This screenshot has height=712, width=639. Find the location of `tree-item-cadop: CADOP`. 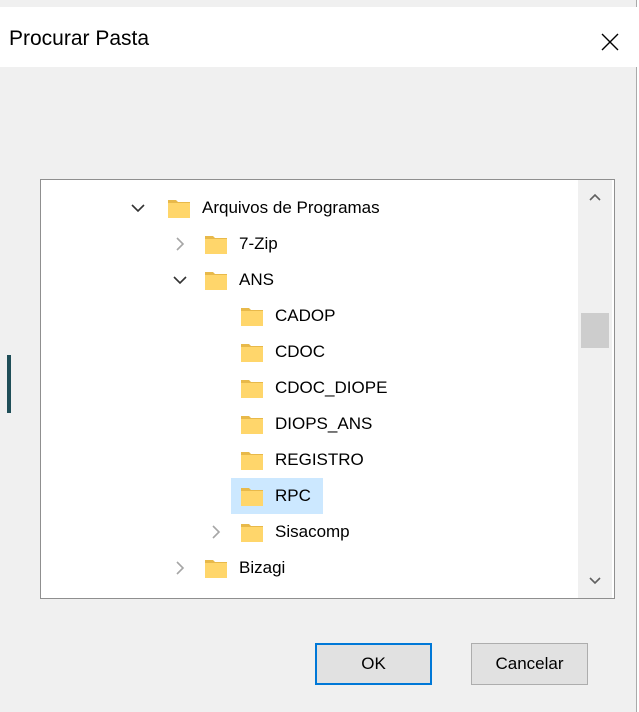

tree-item-cadop: CADOP is located at coordinates (311, 316).